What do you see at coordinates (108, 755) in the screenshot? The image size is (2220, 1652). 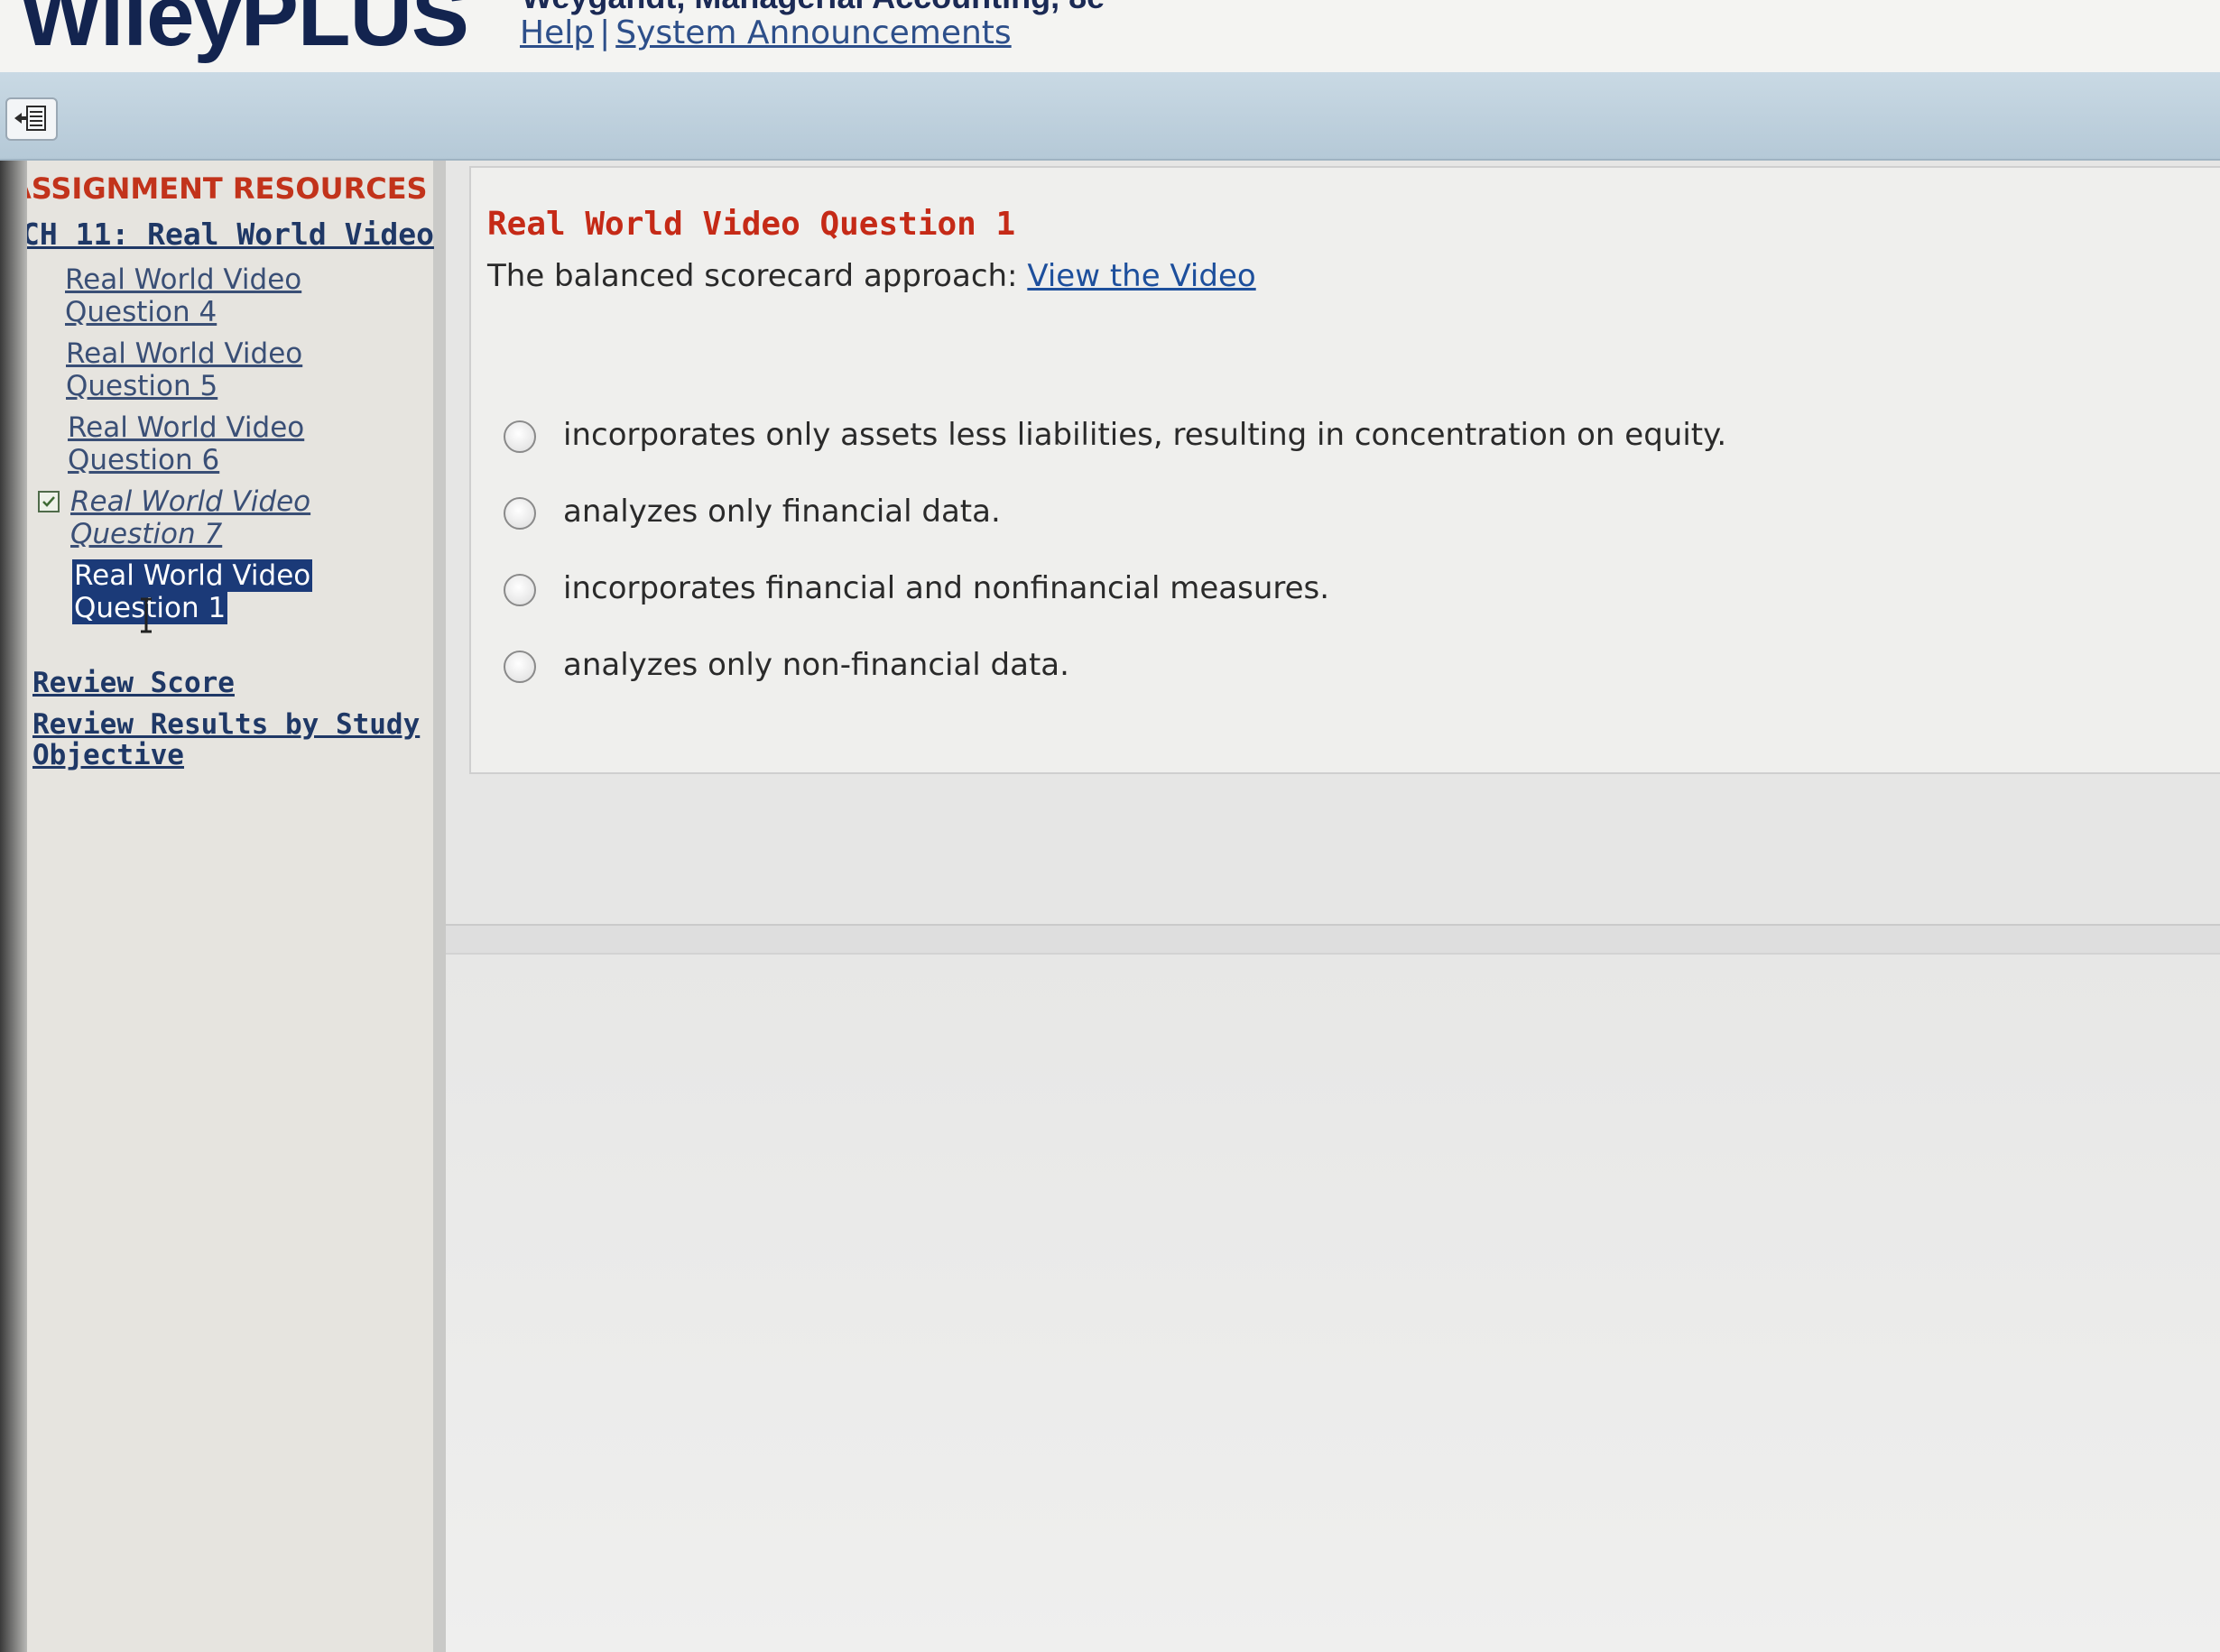 I see `review-results-label-line2: Objective` at bounding box center [108, 755].